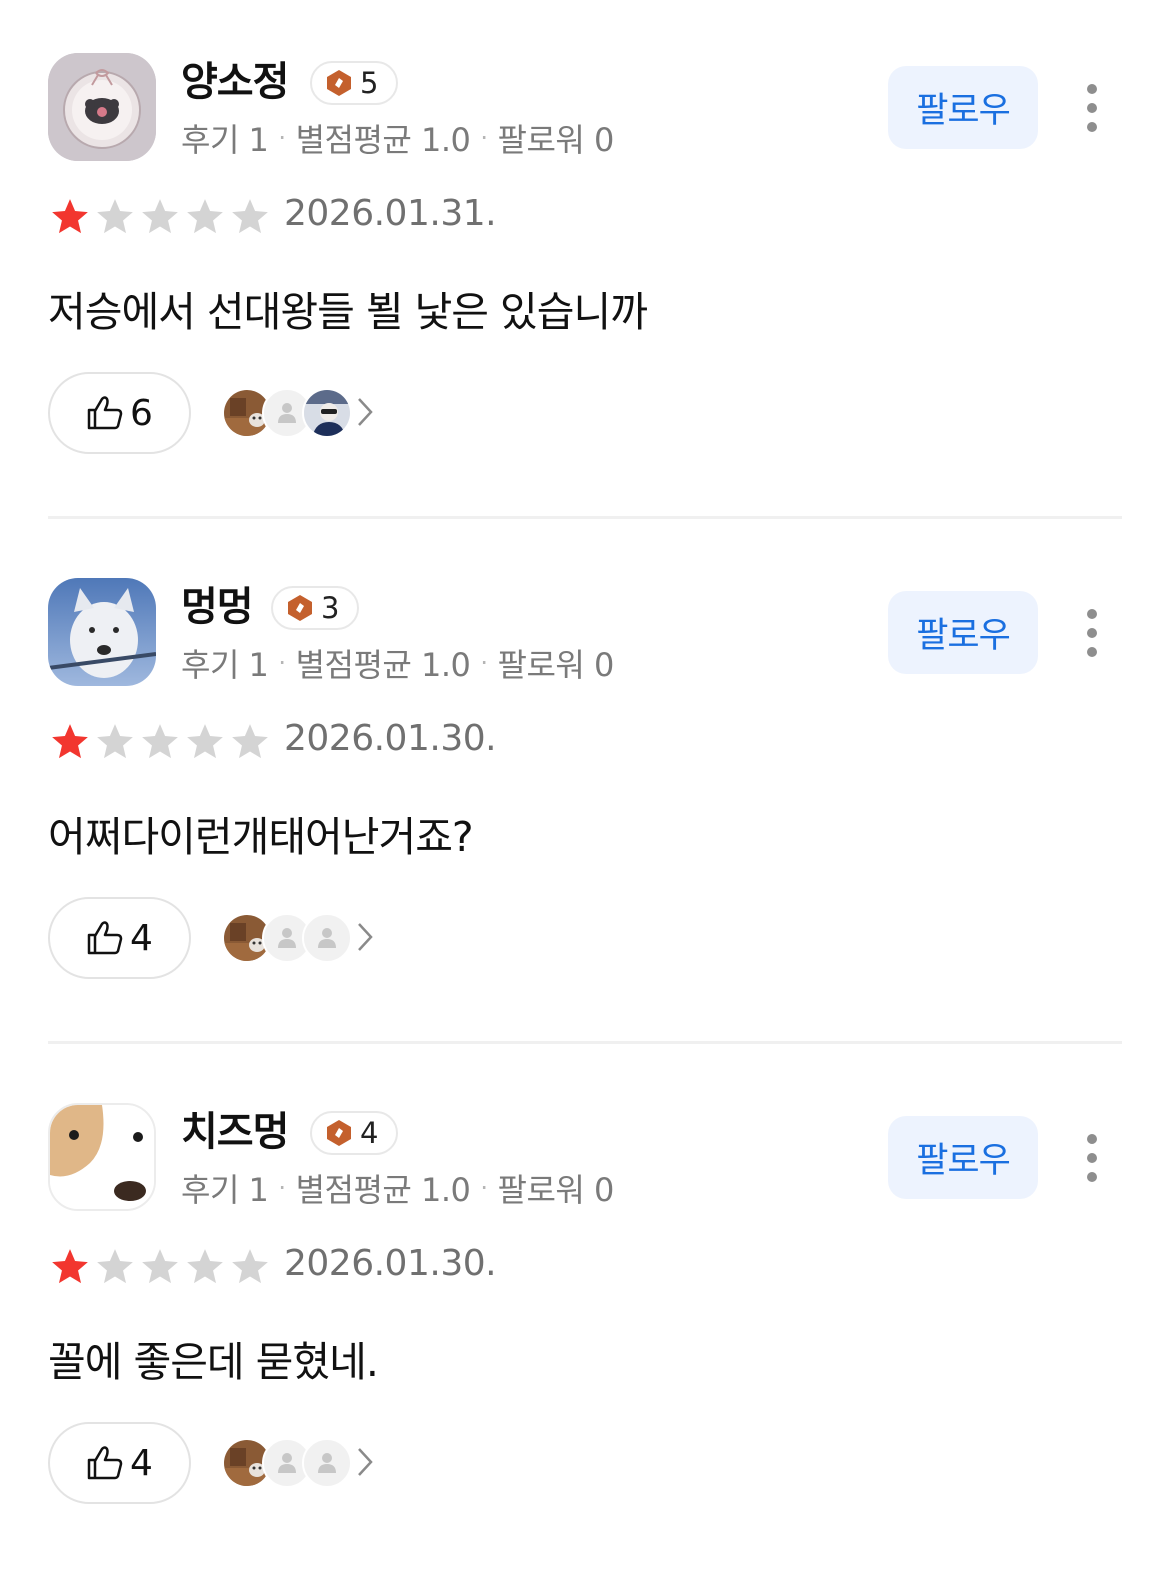 The width and height of the screenshot is (1170, 1575). What do you see at coordinates (369, 1132) in the screenshot?
I see `level-number: 4` at bounding box center [369, 1132].